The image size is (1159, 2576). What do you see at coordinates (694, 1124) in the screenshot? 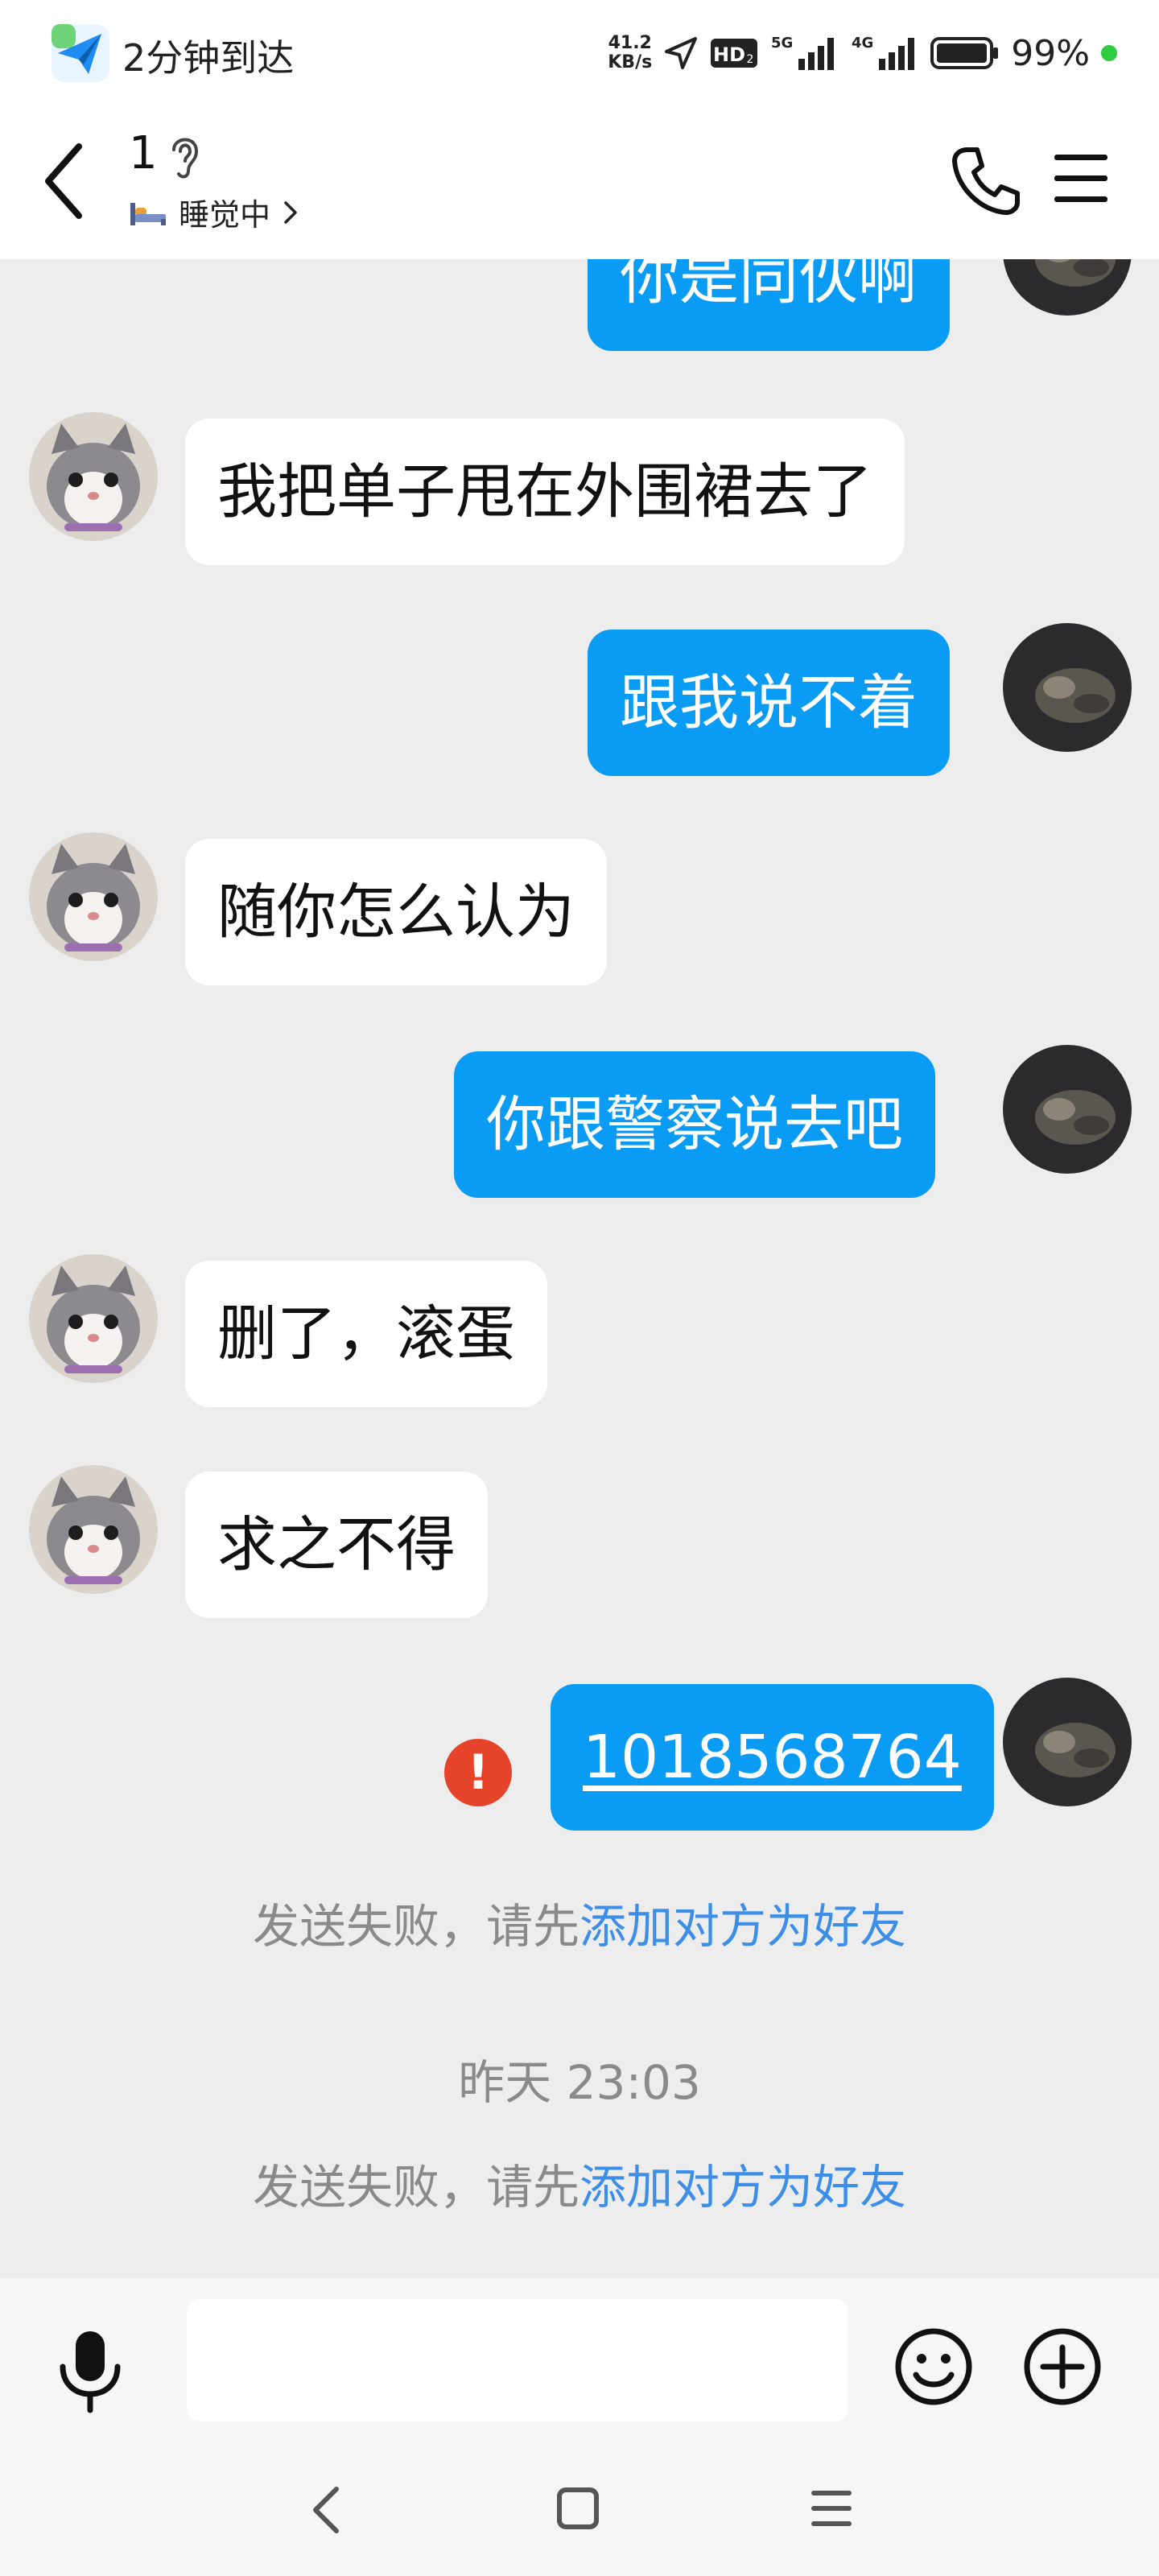
I see `message-bubble-outgoing: 你跟警察说去吧` at bounding box center [694, 1124].